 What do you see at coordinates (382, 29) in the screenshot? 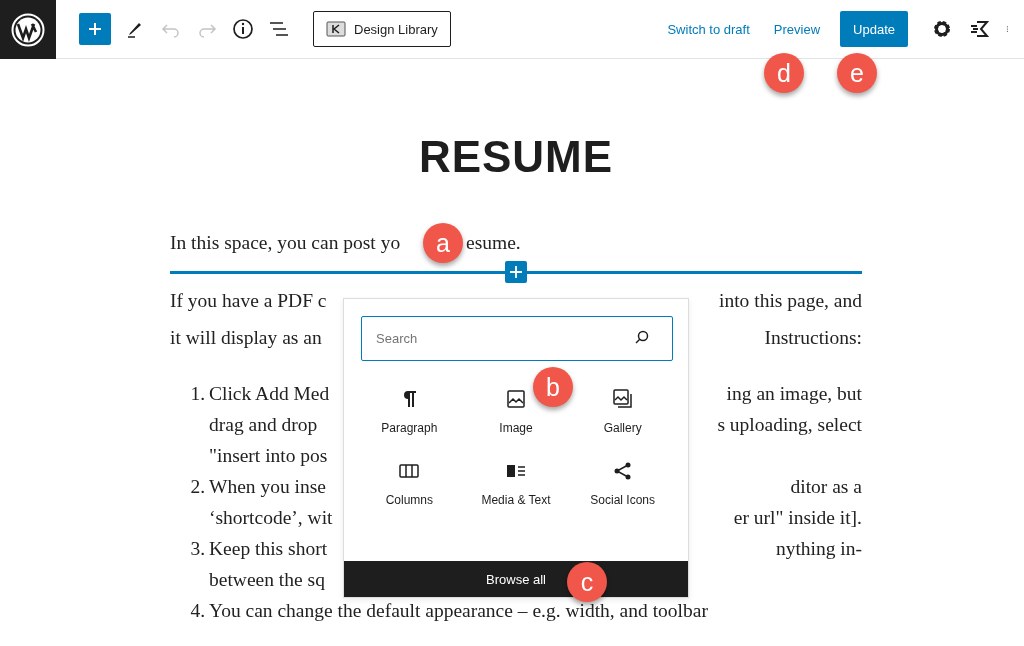
I see `design-library-button: Design Library` at bounding box center [382, 29].